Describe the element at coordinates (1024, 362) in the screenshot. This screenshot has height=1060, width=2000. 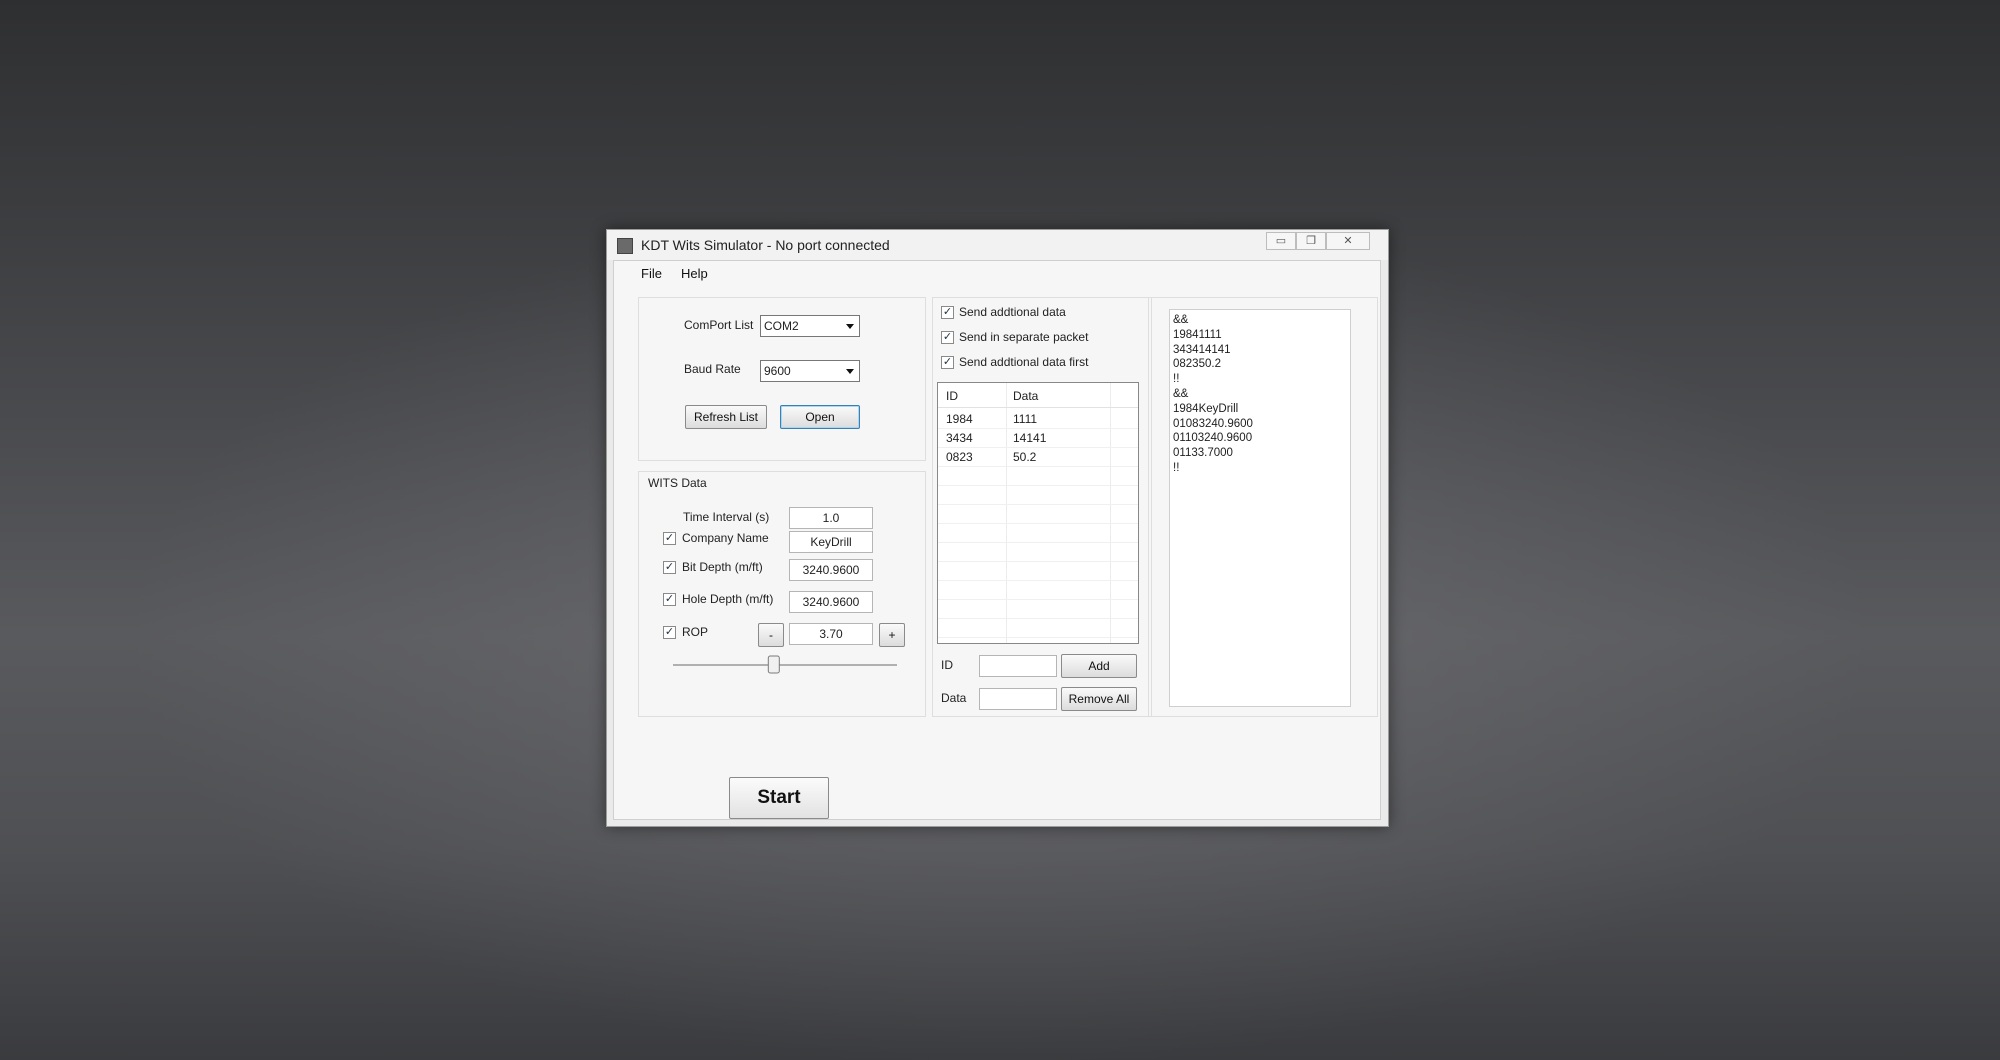
I see `send-first-label: Send addtional data first` at that location.